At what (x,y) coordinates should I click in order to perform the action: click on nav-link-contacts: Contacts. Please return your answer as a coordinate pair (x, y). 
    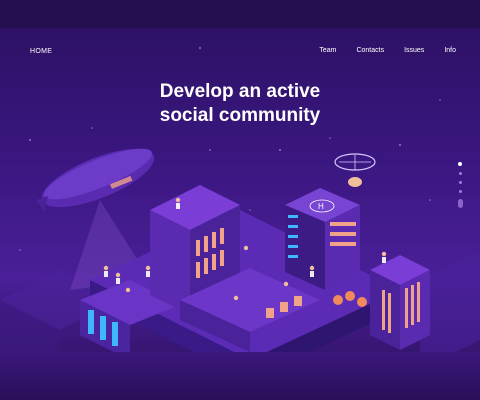
    Looking at the image, I should click on (370, 50).